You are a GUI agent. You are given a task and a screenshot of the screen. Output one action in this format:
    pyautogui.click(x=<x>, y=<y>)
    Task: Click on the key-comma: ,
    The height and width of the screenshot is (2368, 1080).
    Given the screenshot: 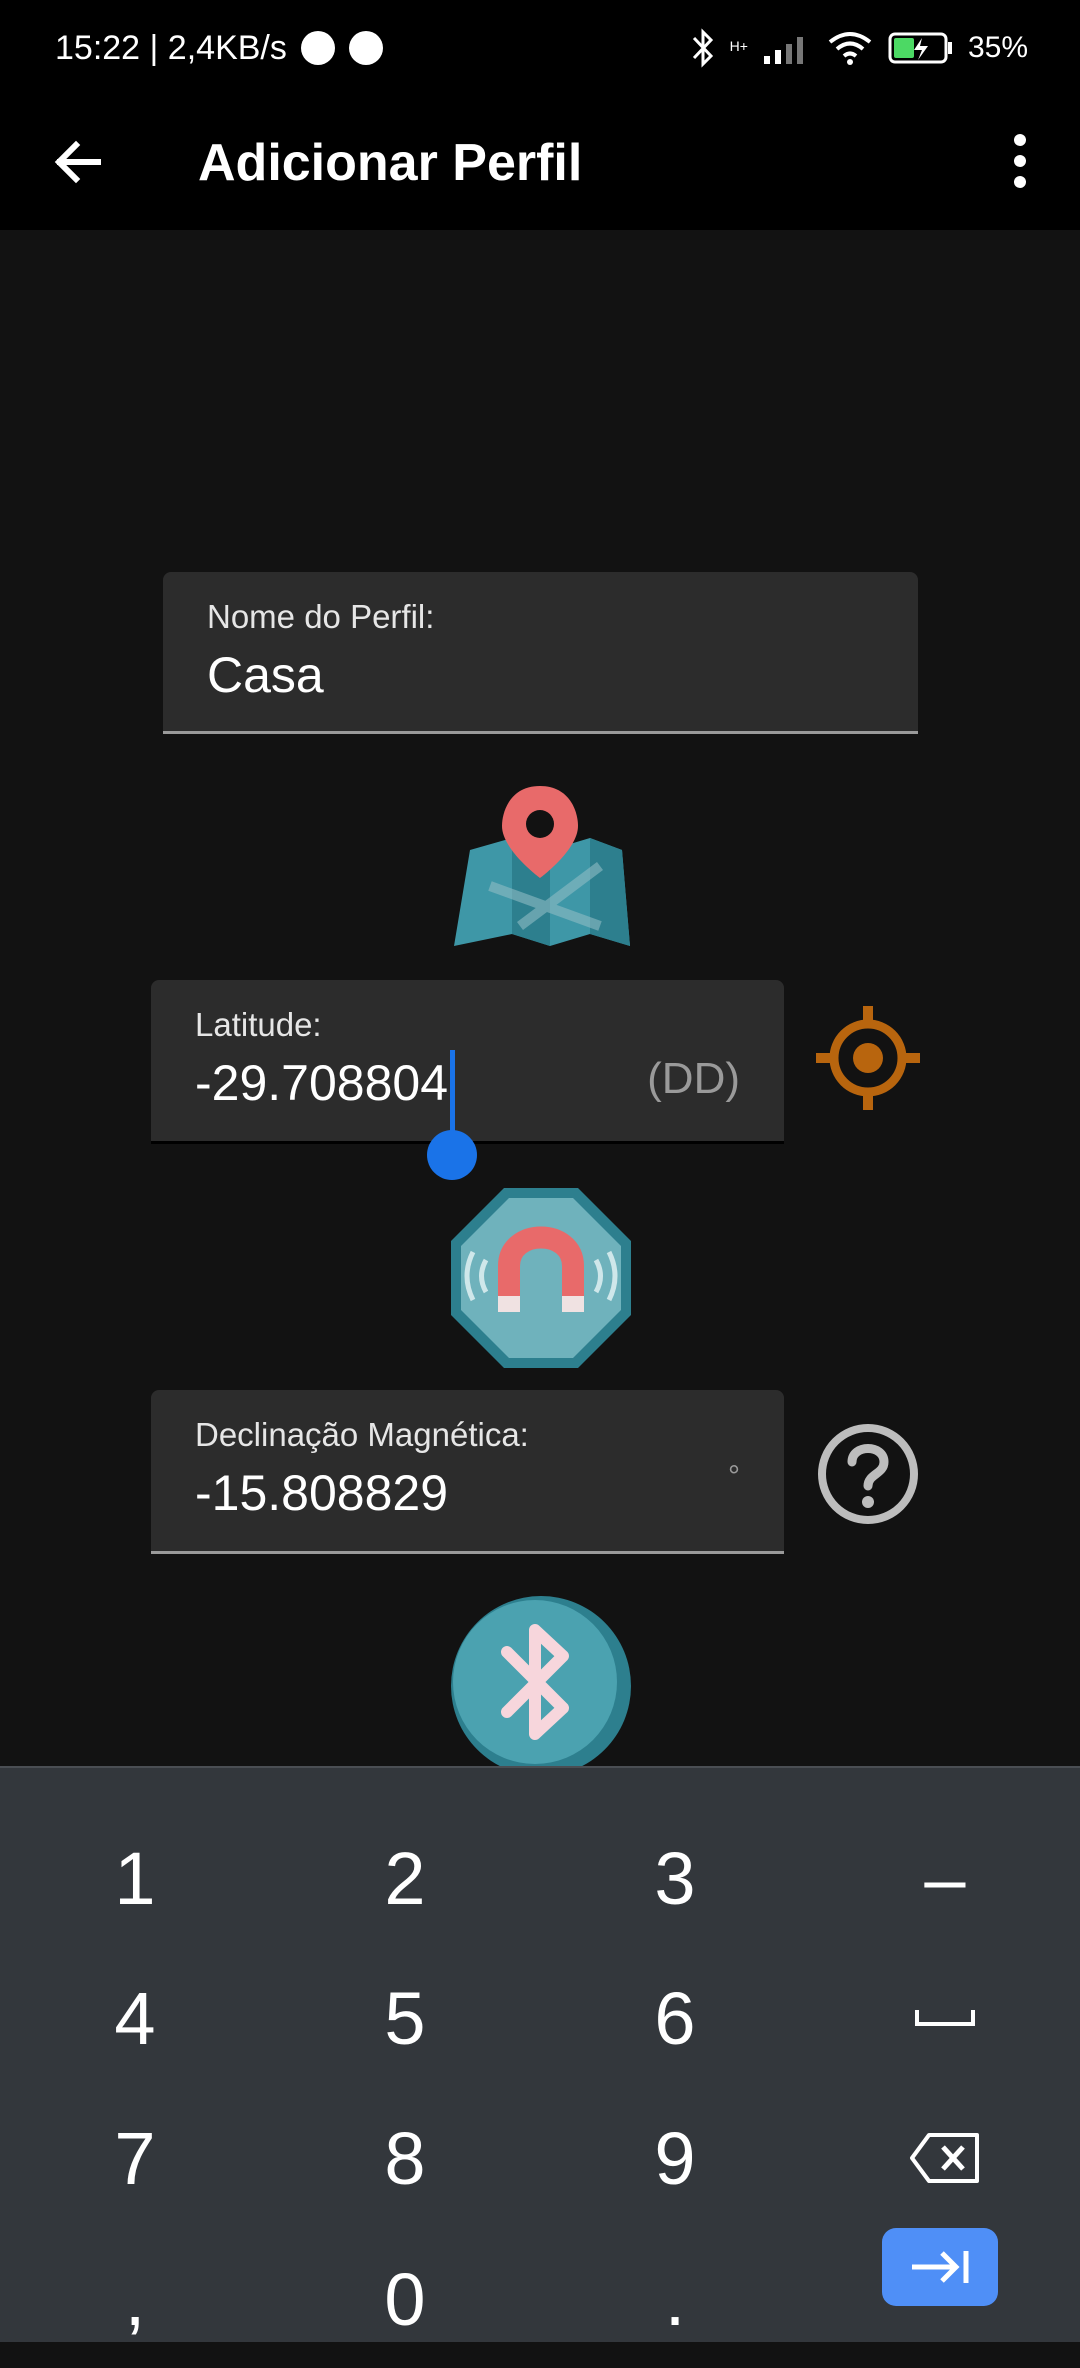 What is the action you would take?
    pyautogui.click(x=135, y=2299)
    